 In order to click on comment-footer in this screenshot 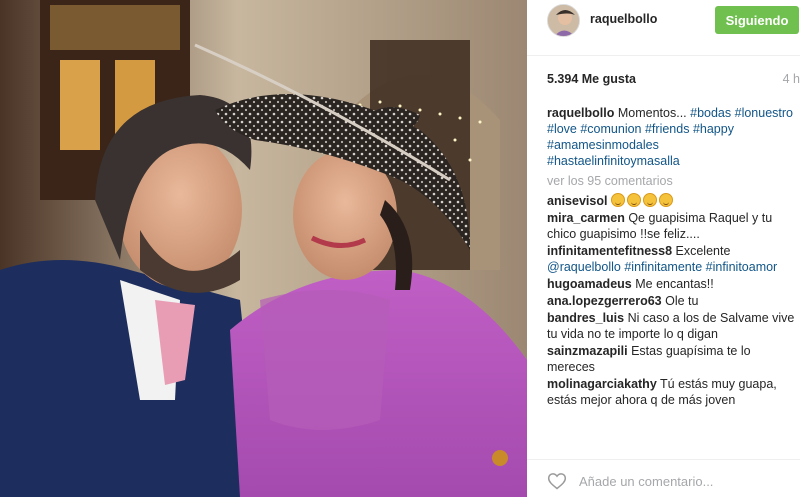, I will do `click(663, 478)`.